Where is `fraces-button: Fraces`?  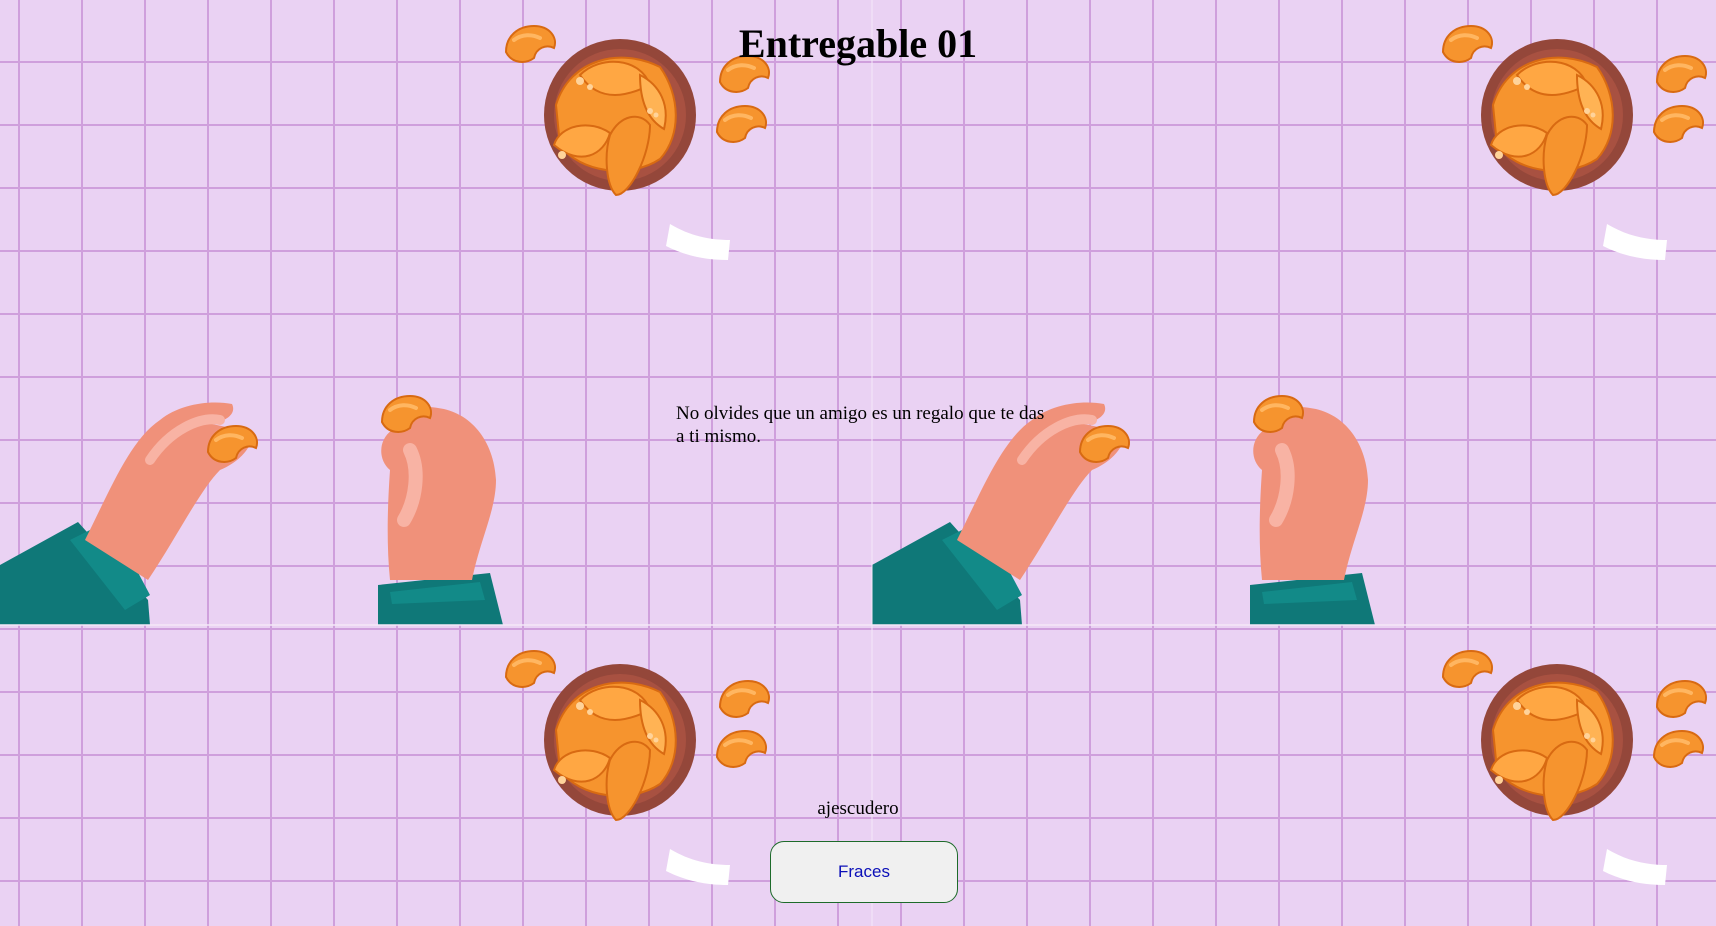 fraces-button: Fraces is located at coordinates (864, 872).